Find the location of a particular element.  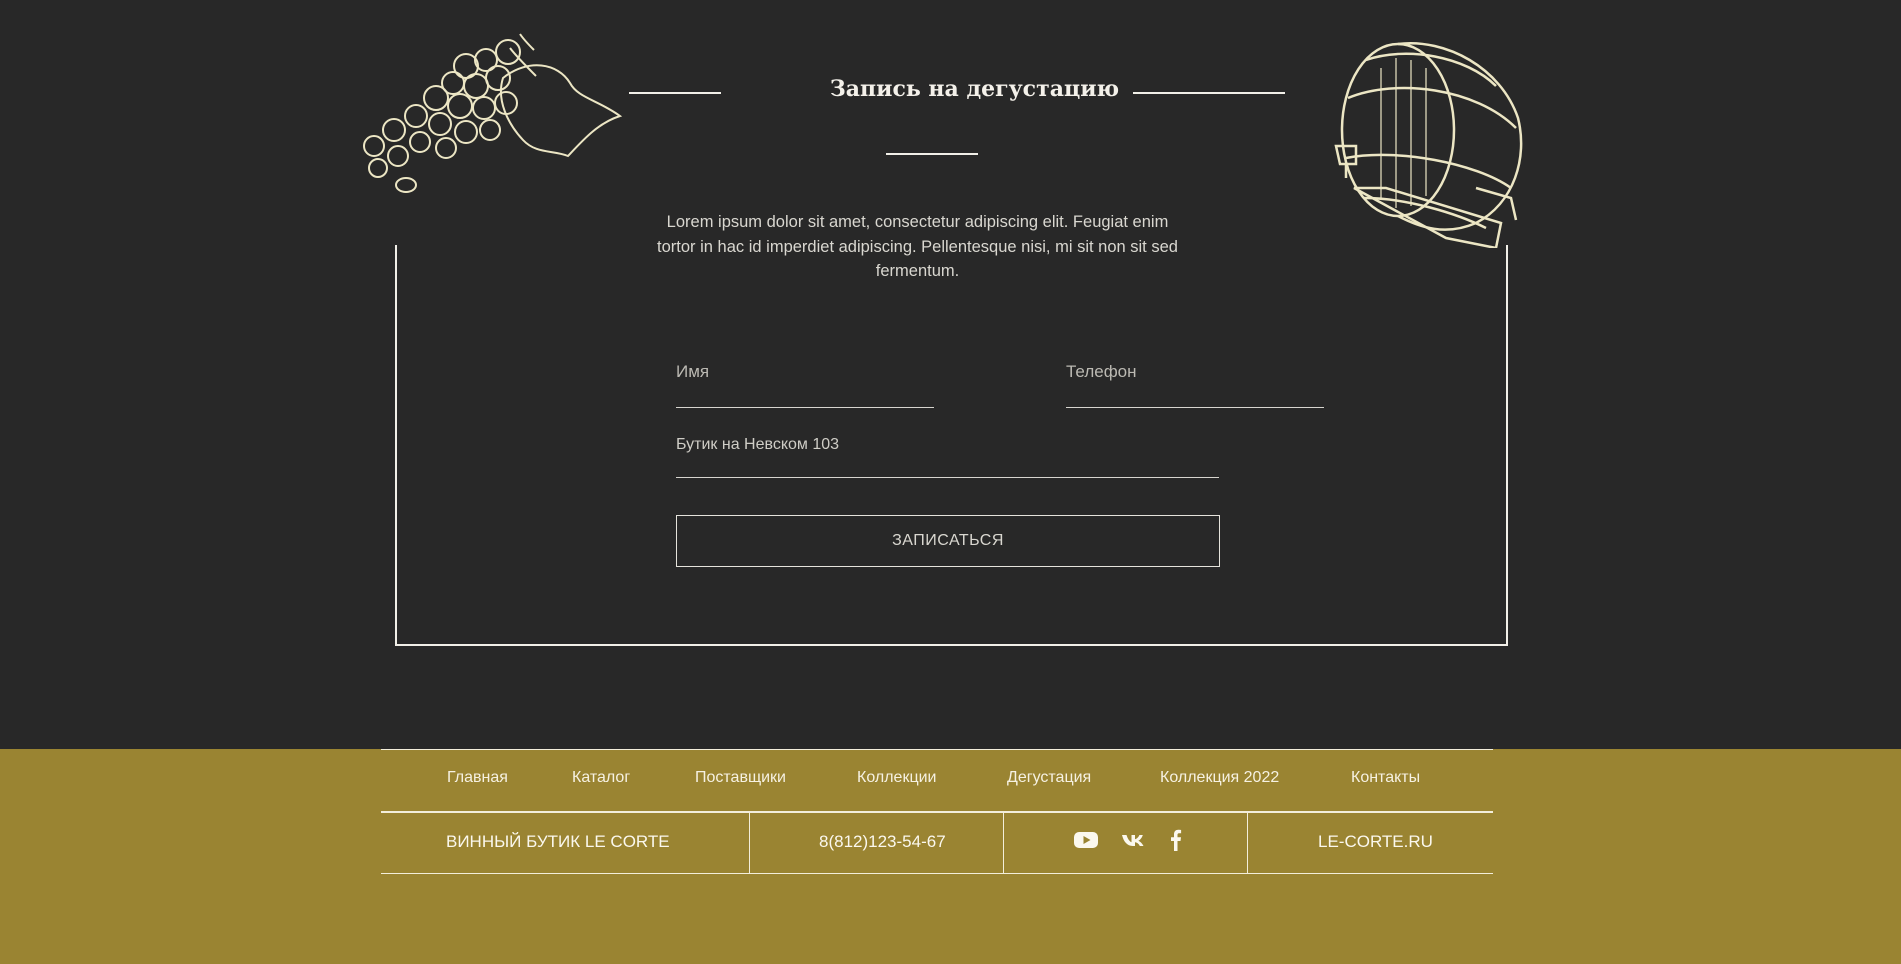

phone-input is located at coordinates (1195, 372).